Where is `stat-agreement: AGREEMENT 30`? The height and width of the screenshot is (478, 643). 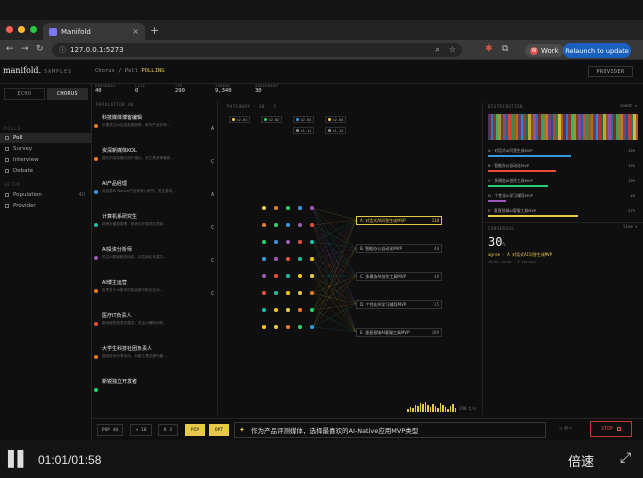
stat-agreement: AGREEMENT 30 is located at coordinates (266, 89).